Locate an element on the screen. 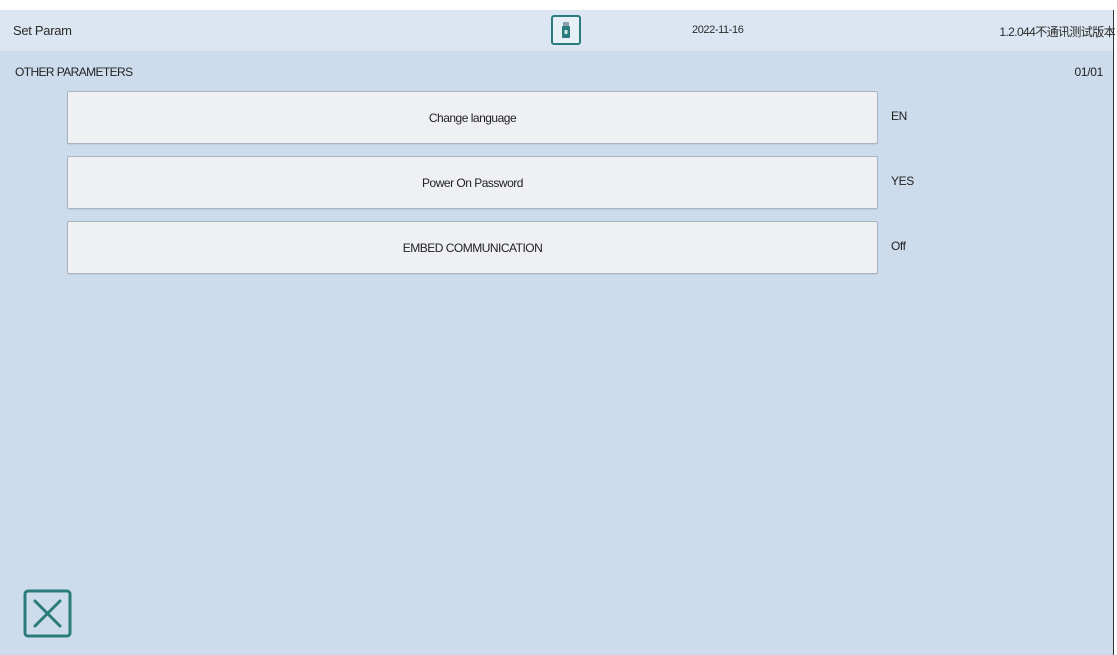  page-indicator: 01/01 is located at coordinates (1088, 72).